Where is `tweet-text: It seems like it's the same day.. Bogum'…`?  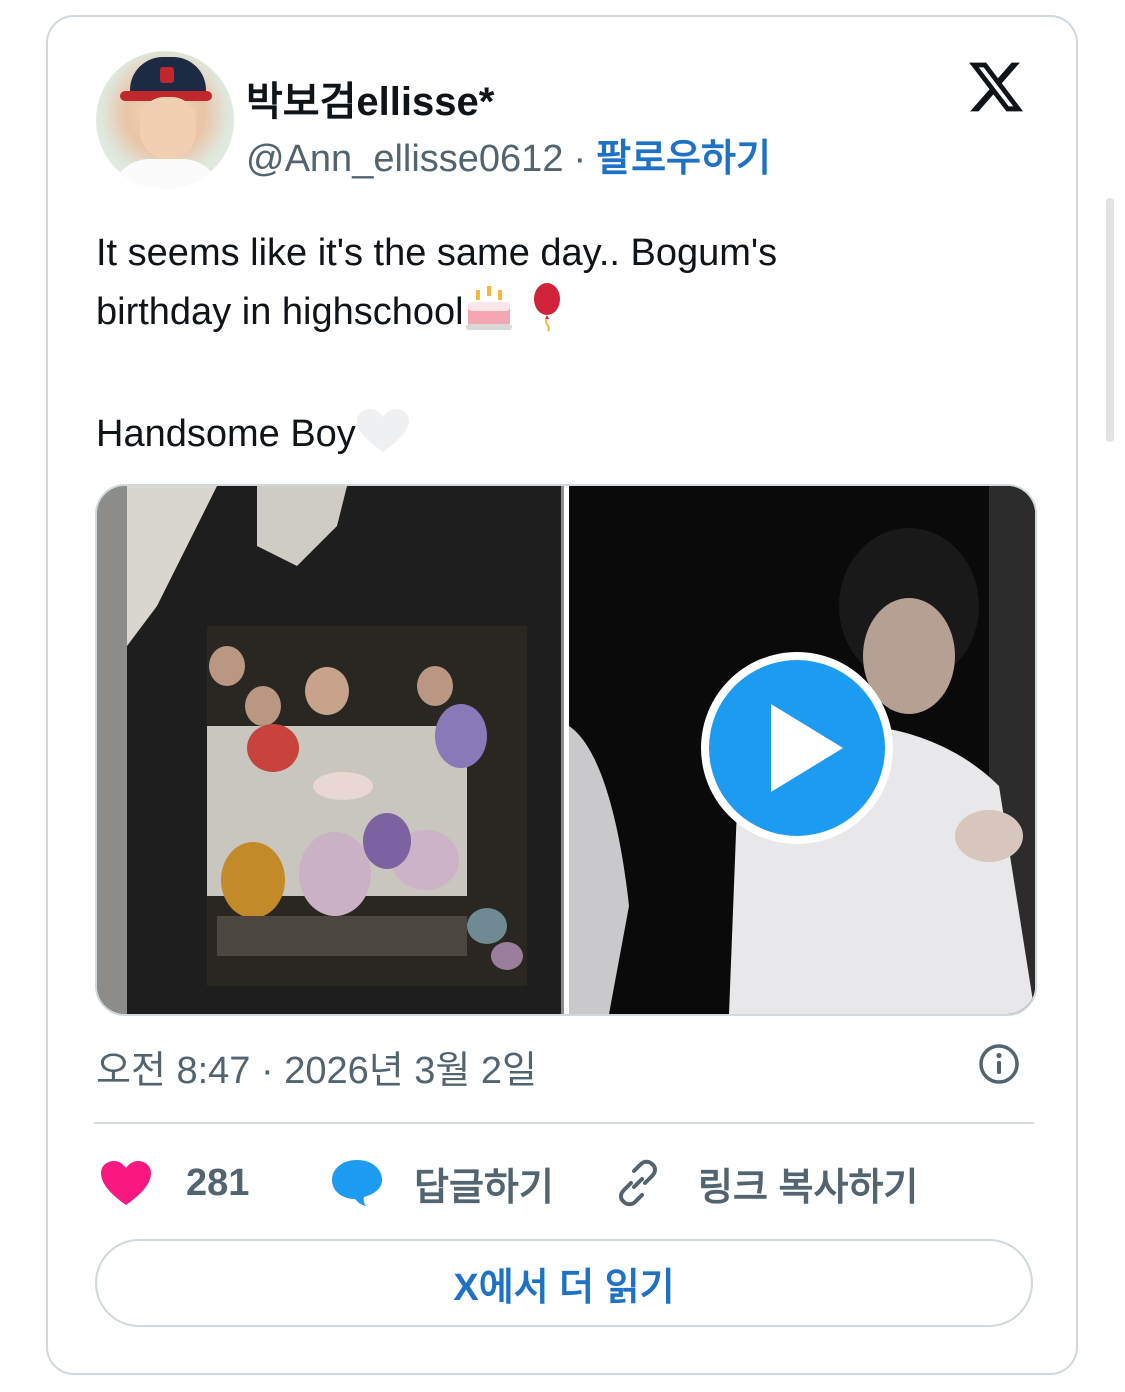
tweet-text: It seems like it's the same day.. Bogum'… is located at coordinates (566, 348).